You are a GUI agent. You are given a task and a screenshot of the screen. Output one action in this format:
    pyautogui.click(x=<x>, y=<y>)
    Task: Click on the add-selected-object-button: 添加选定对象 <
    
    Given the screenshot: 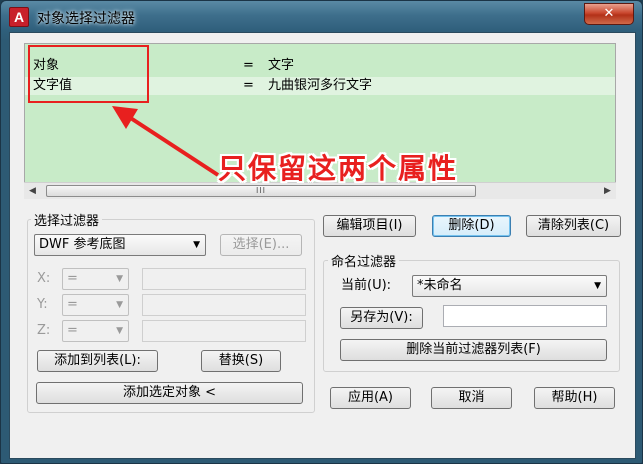 What is the action you would take?
    pyautogui.click(x=169, y=393)
    